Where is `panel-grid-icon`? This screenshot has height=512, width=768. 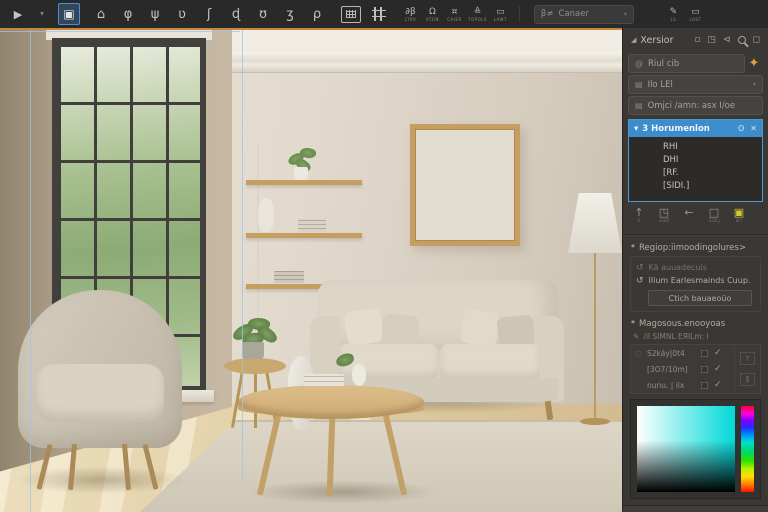 panel-grid-icon is located at coordinates (351, 14).